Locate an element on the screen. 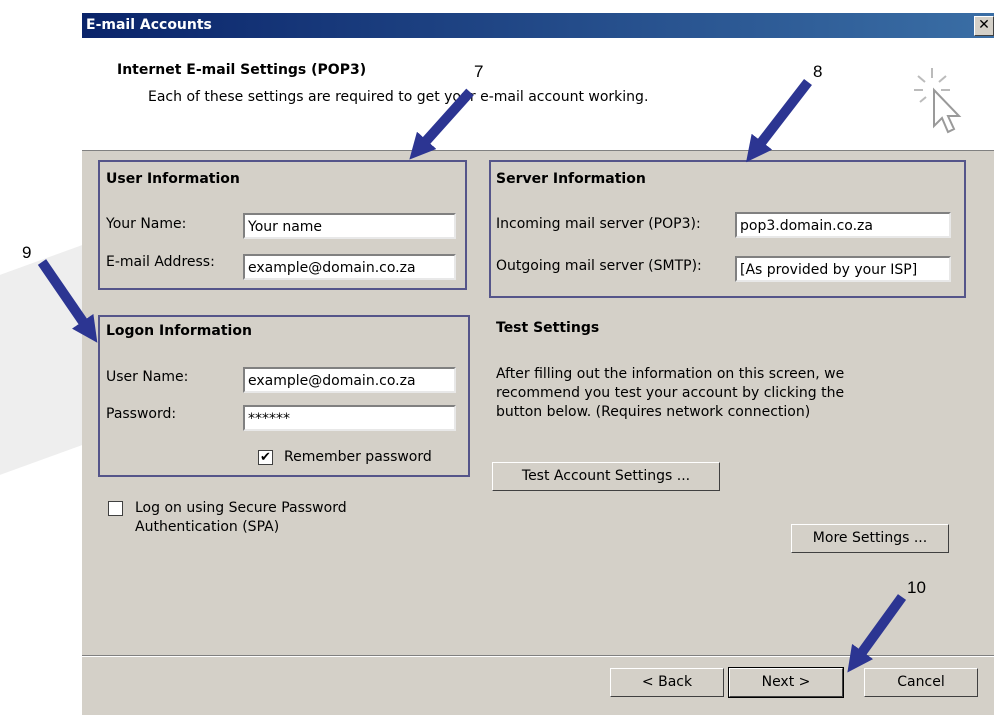 This screenshot has width=994, height=715. annotation-7: 7 is located at coordinates (479, 71).